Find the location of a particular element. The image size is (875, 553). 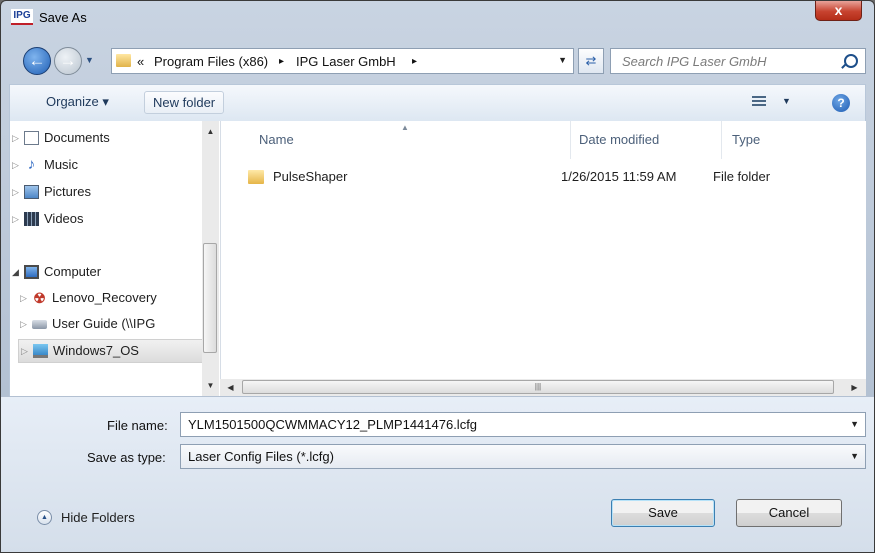

nav-item-computer: ◢ Computer is located at coordinates (107, 272).